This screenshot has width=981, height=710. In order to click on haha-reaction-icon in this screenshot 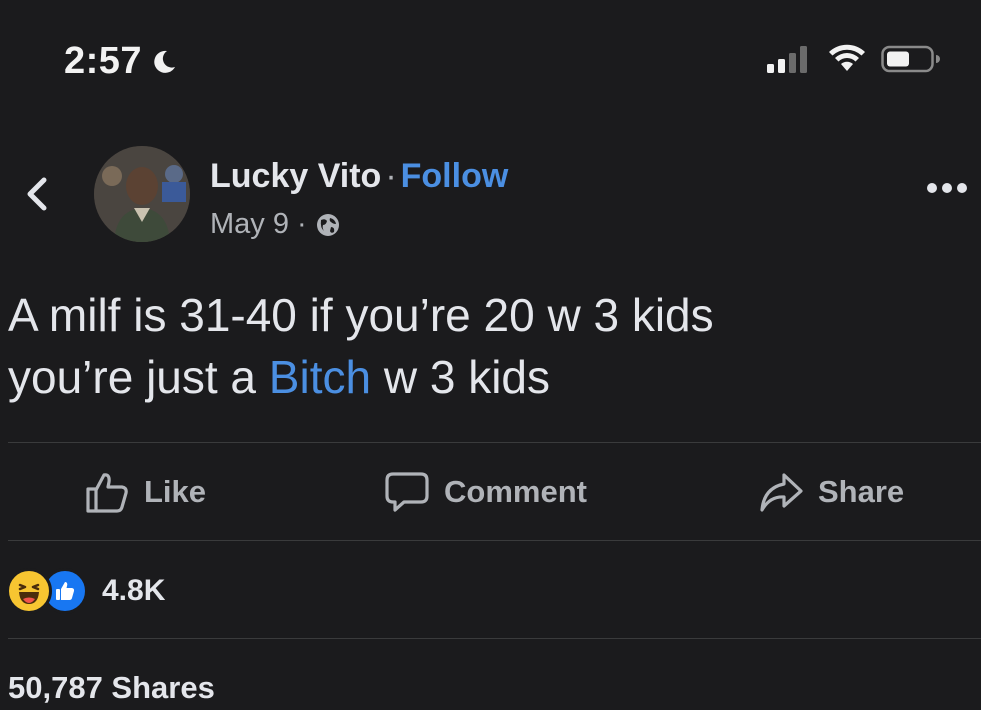, I will do `click(29, 591)`.